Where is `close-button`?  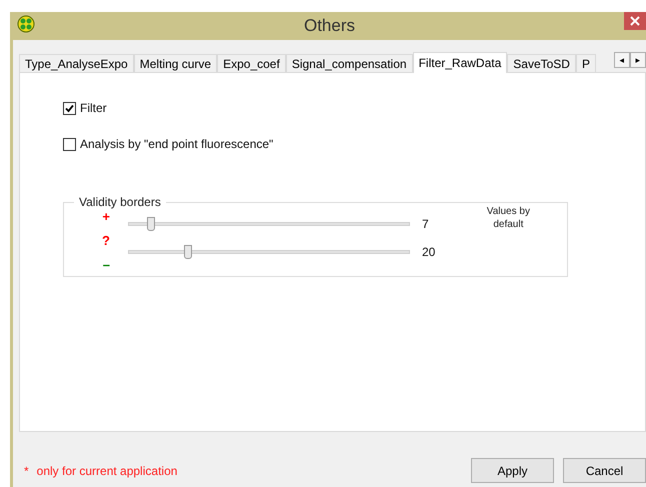 close-button is located at coordinates (635, 21).